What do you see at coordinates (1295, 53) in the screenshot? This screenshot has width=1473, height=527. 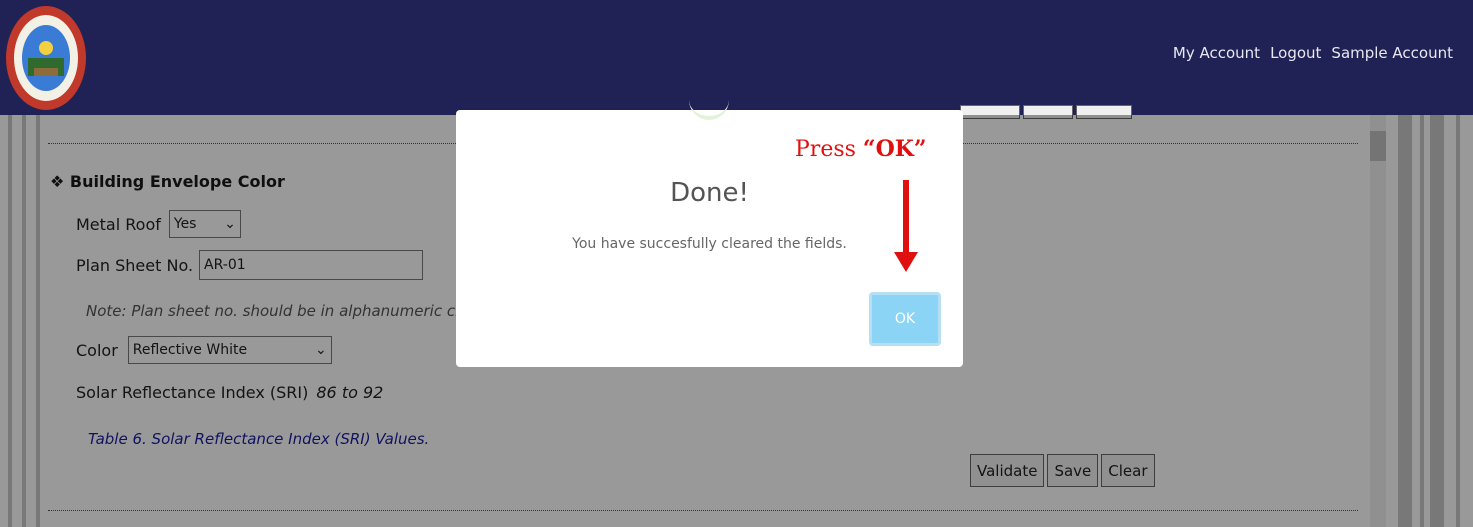 I see `logout-link: Logout` at bounding box center [1295, 53].